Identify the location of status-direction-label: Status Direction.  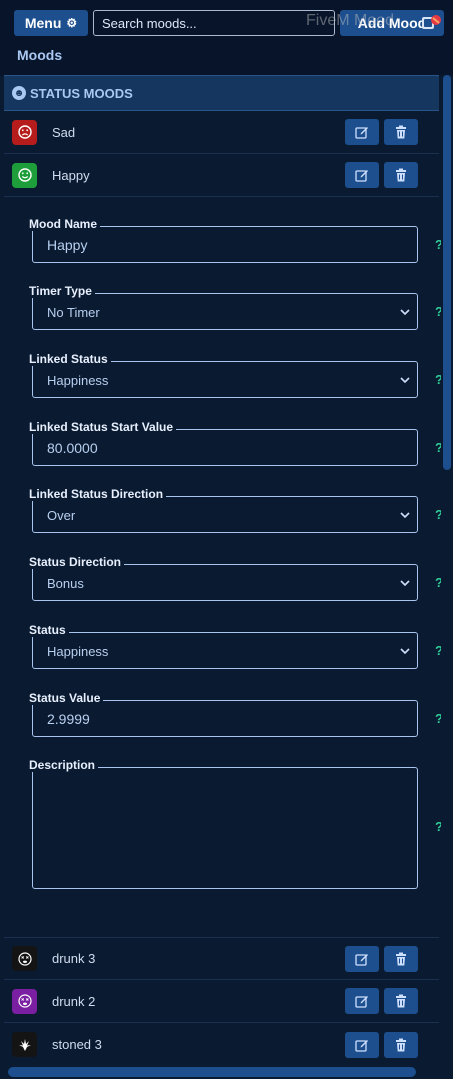
(75, 562).